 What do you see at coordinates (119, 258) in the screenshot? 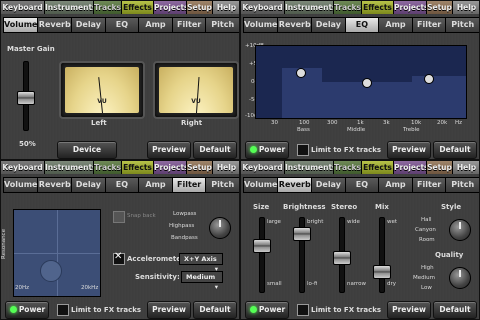
I see `accelerometer-checkbox: ✕` at bounding box center [119, 258].